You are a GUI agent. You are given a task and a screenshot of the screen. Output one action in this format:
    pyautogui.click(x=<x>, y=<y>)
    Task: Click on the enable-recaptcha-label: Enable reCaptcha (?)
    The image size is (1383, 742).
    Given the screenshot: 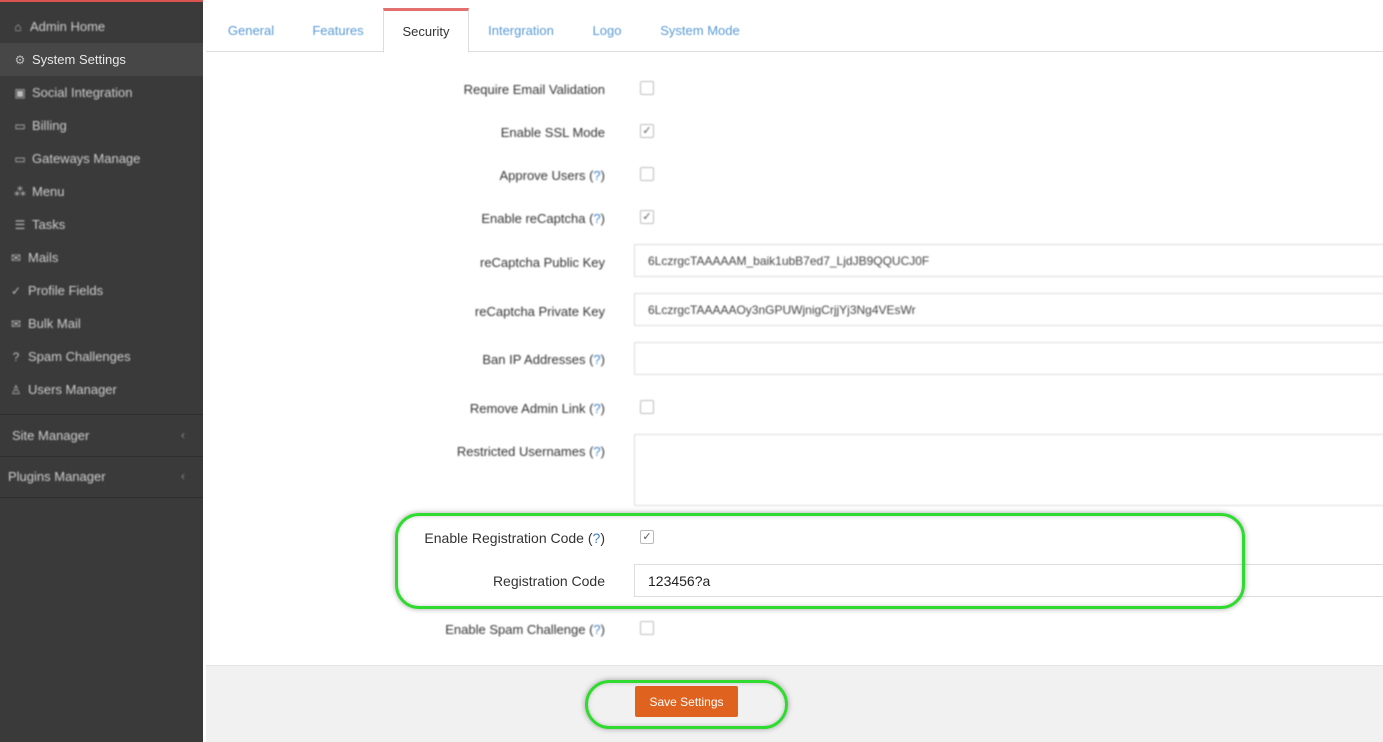 What is the action you would take?
    pyautogui.click(x=543, y=218)
    